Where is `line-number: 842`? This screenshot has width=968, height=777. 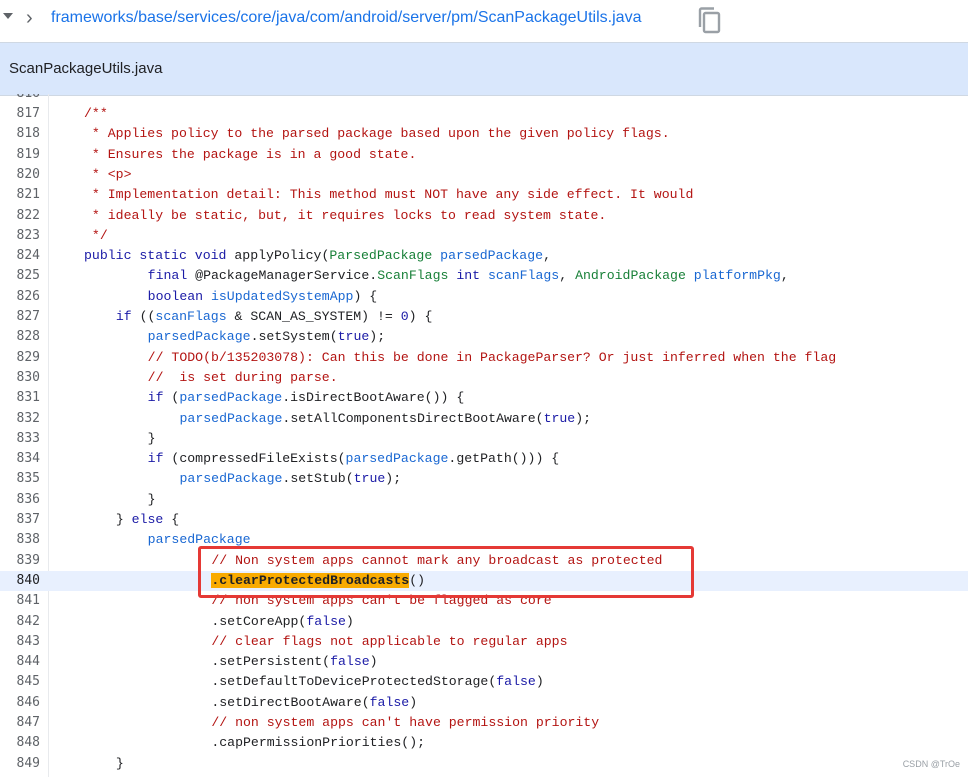
line-number: 842 is located at coordinates (20, 622).